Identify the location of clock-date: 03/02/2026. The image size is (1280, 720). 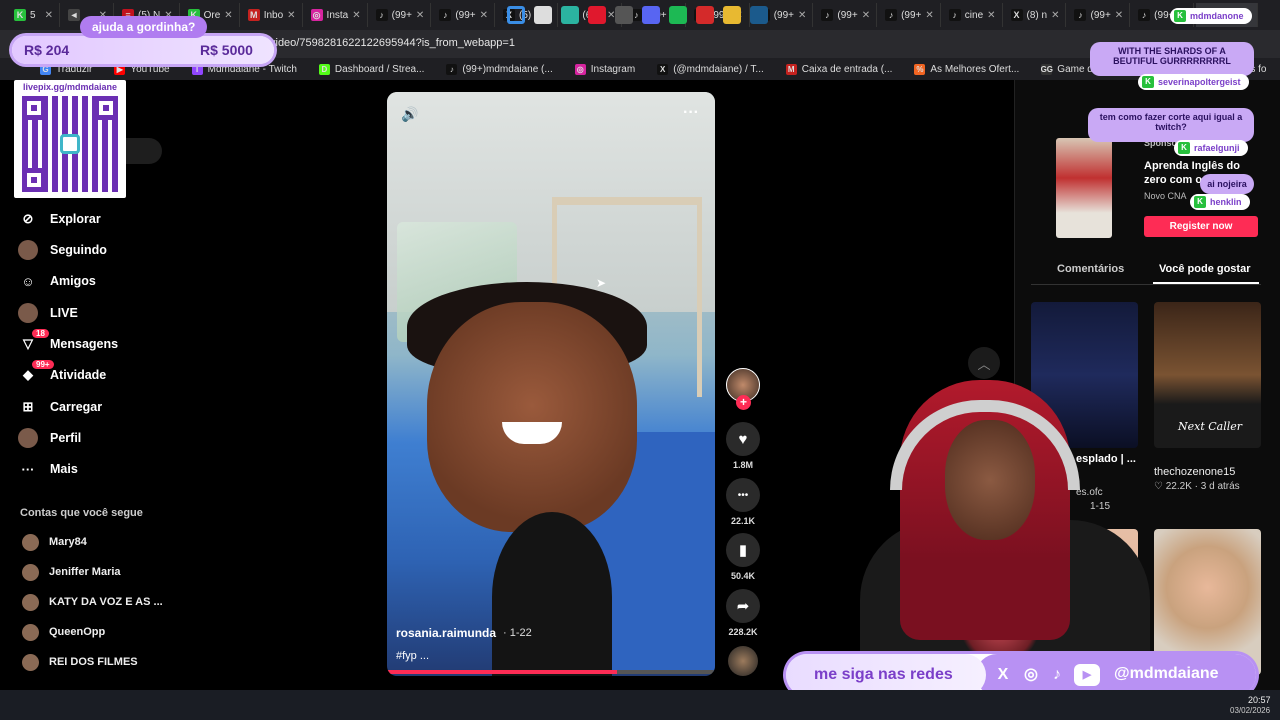
(1250, 710).